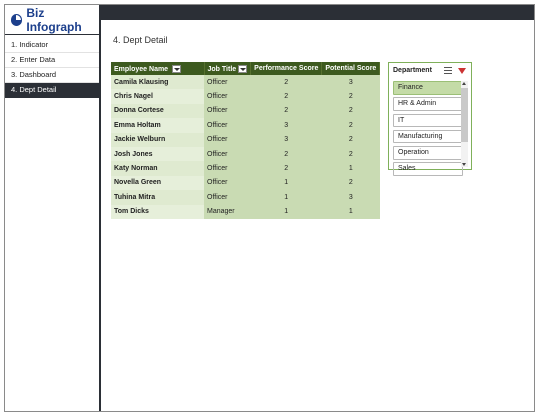  I want to click on table-row: Chris Nagel Officer 2 2, so click(245, 96).